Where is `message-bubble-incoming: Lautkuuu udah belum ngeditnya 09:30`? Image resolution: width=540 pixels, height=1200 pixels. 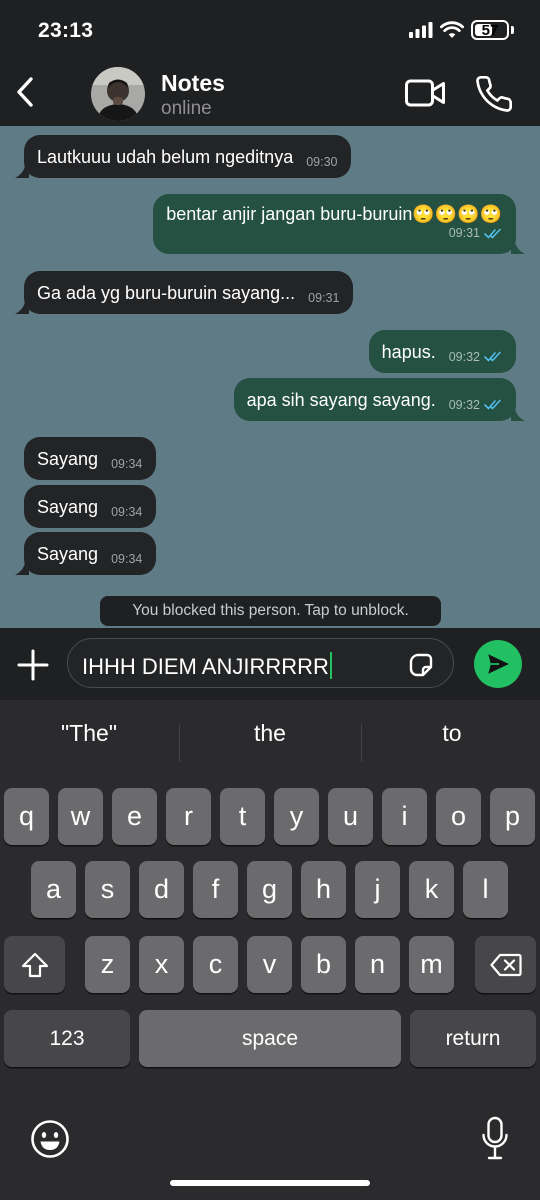
message-bubble-incoming: Lautkuuu udah belum ngeditnya 09:30 is located at coordinates (183, 156).